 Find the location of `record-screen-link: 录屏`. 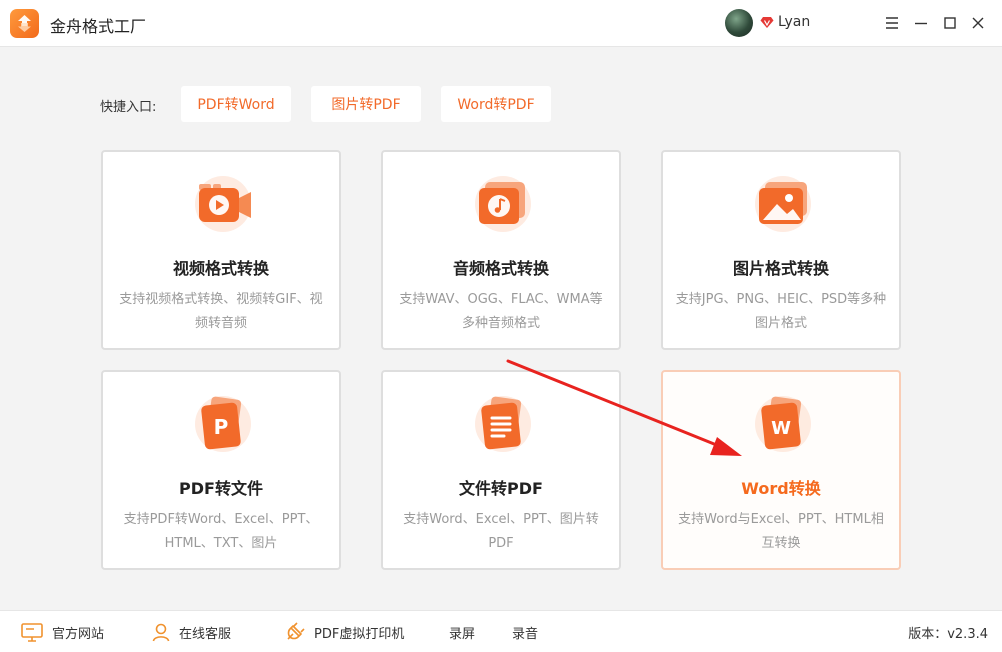

record-screen-link: 录屏 is located at coordinates (462, 631).